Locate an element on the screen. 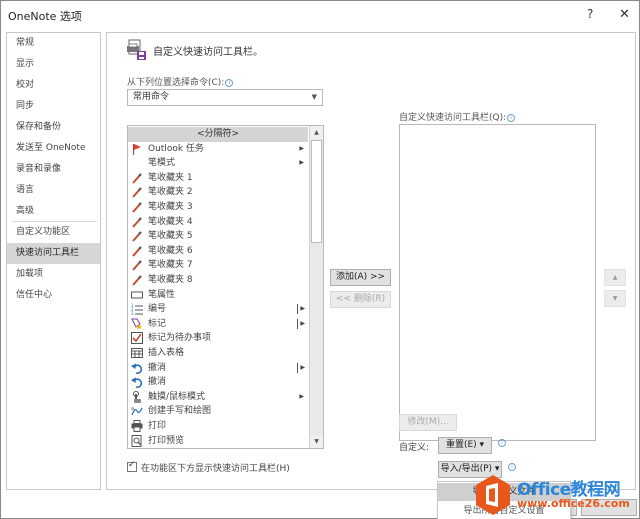 The height and width of the screenshot is (519, 640). command-label: <分隔符> is located at coordinates (218, 134).